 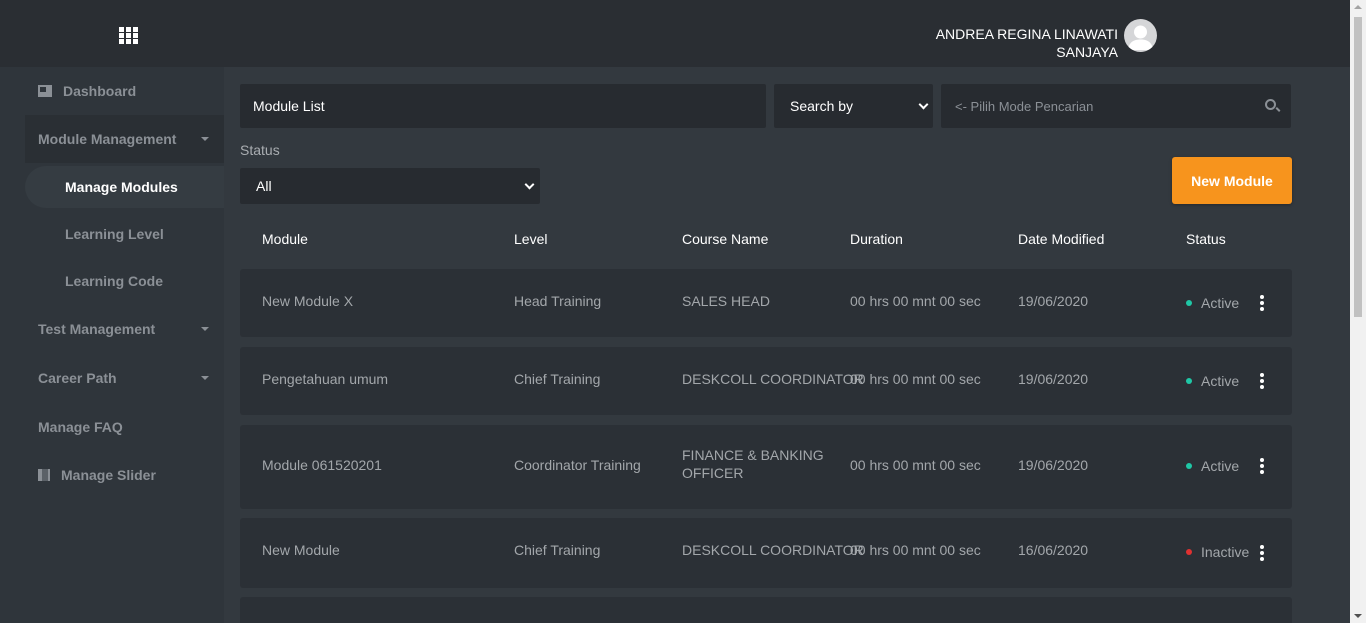 What do you see at coordinates (1140, 35) in the screenshot?
I see `avatar` at bounding box center [1140, 35].